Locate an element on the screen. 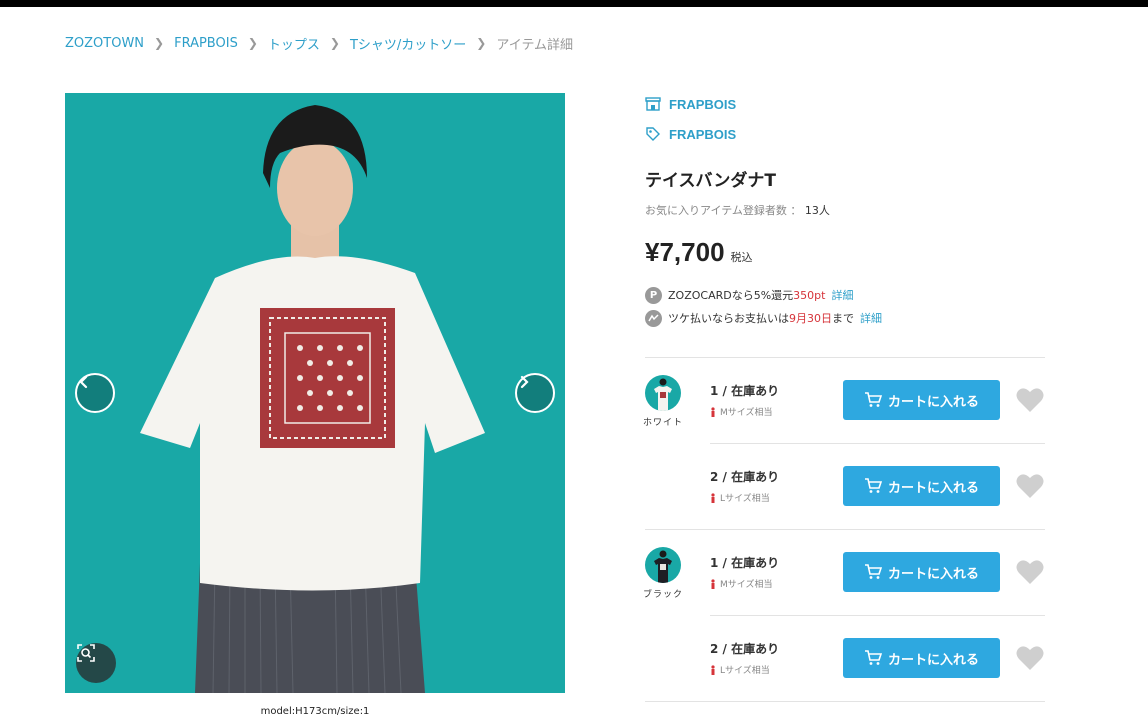  next-image-button is located at coordinates (535, 393).